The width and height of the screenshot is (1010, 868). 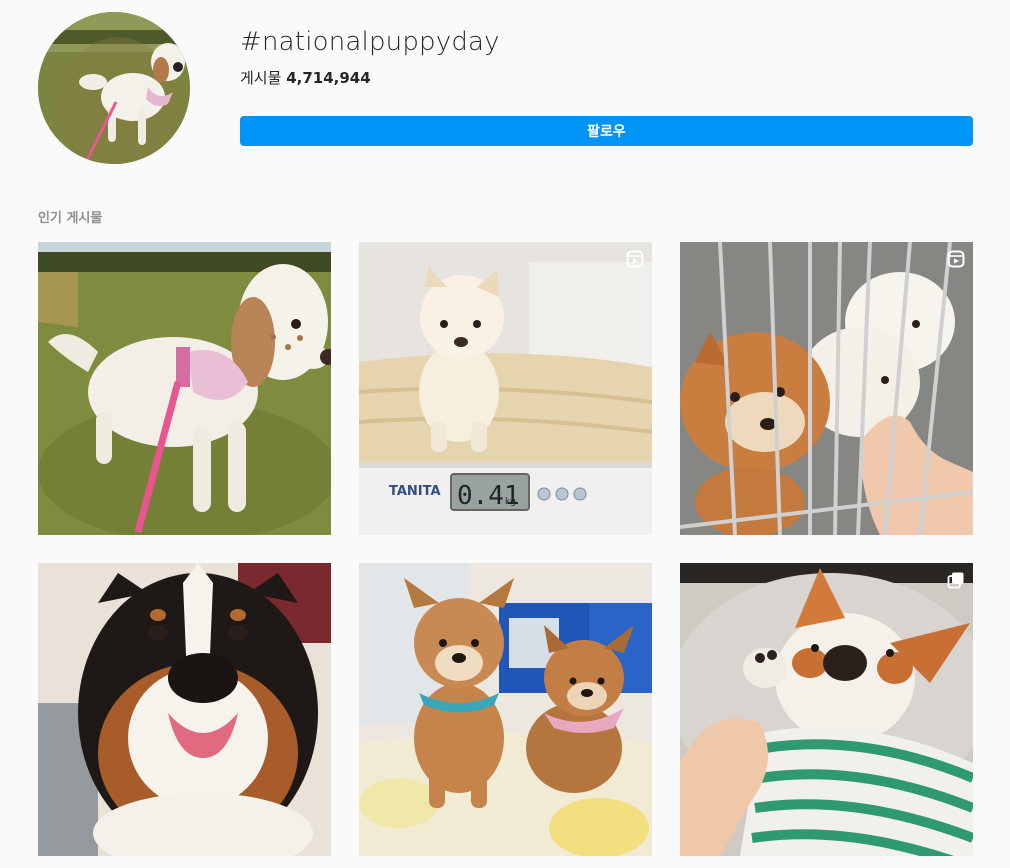 I want to click on post-tile-puppy-on-scale: TANITA 0.41 kg, so click(x=505, y=388).